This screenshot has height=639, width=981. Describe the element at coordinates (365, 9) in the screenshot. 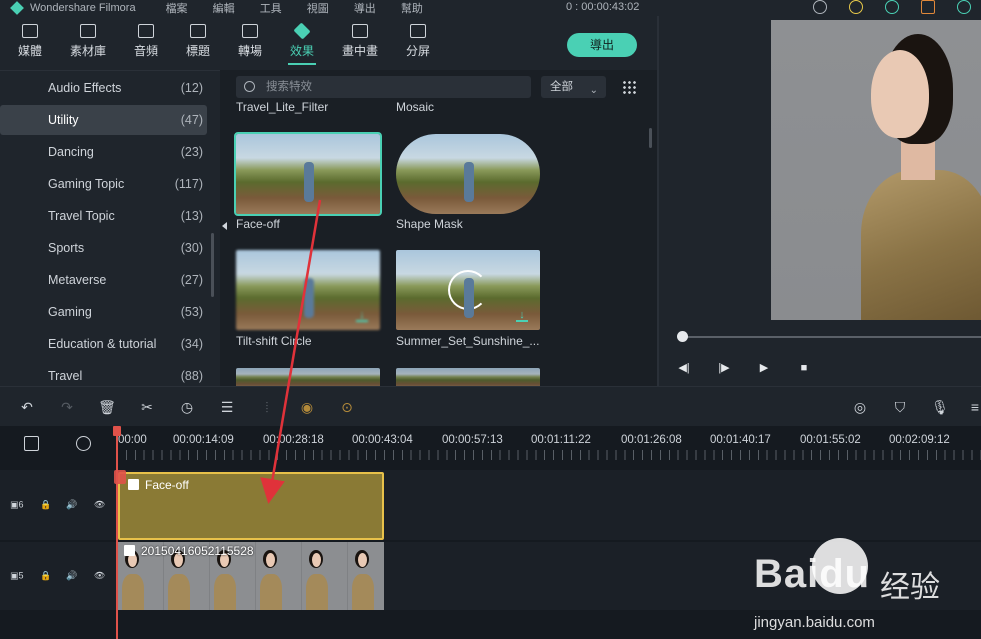

I see `menu-export: 導出` at that location.